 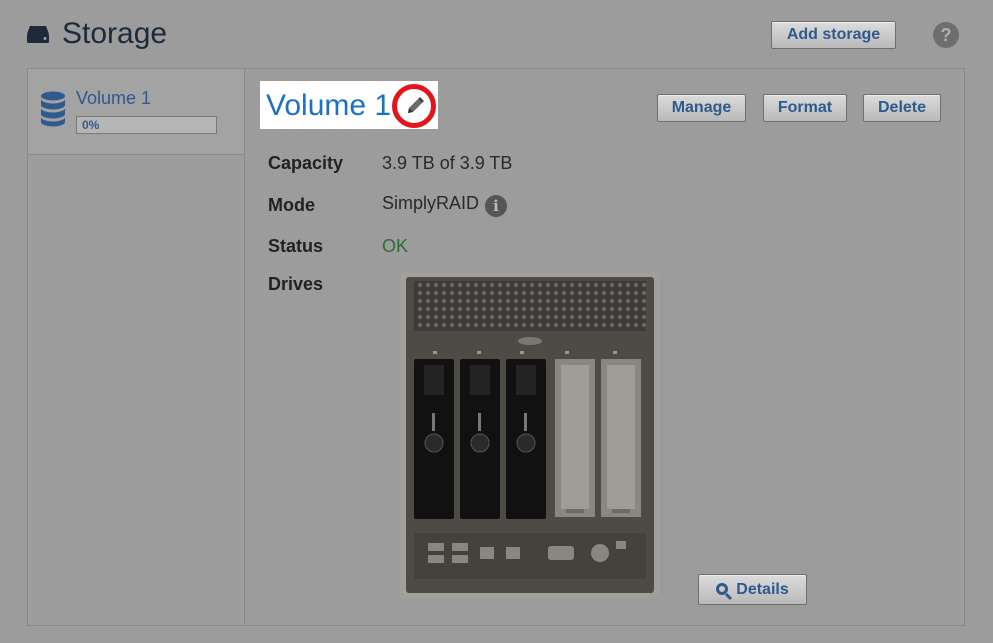 What do you see at coordinates (833, 35) in the screenshot?
I see `add-storage-button: Add storage` at bounding box center [833, 35].